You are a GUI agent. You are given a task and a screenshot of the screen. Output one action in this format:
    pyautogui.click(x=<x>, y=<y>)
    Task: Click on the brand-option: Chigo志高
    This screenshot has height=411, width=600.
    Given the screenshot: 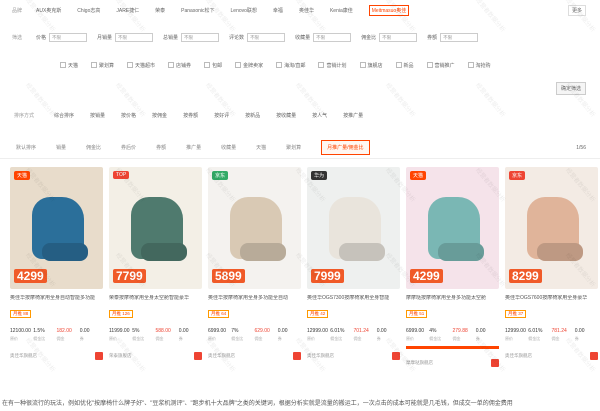 What is the action you would take?
    pyautogui.click(x=88, y=10)
    